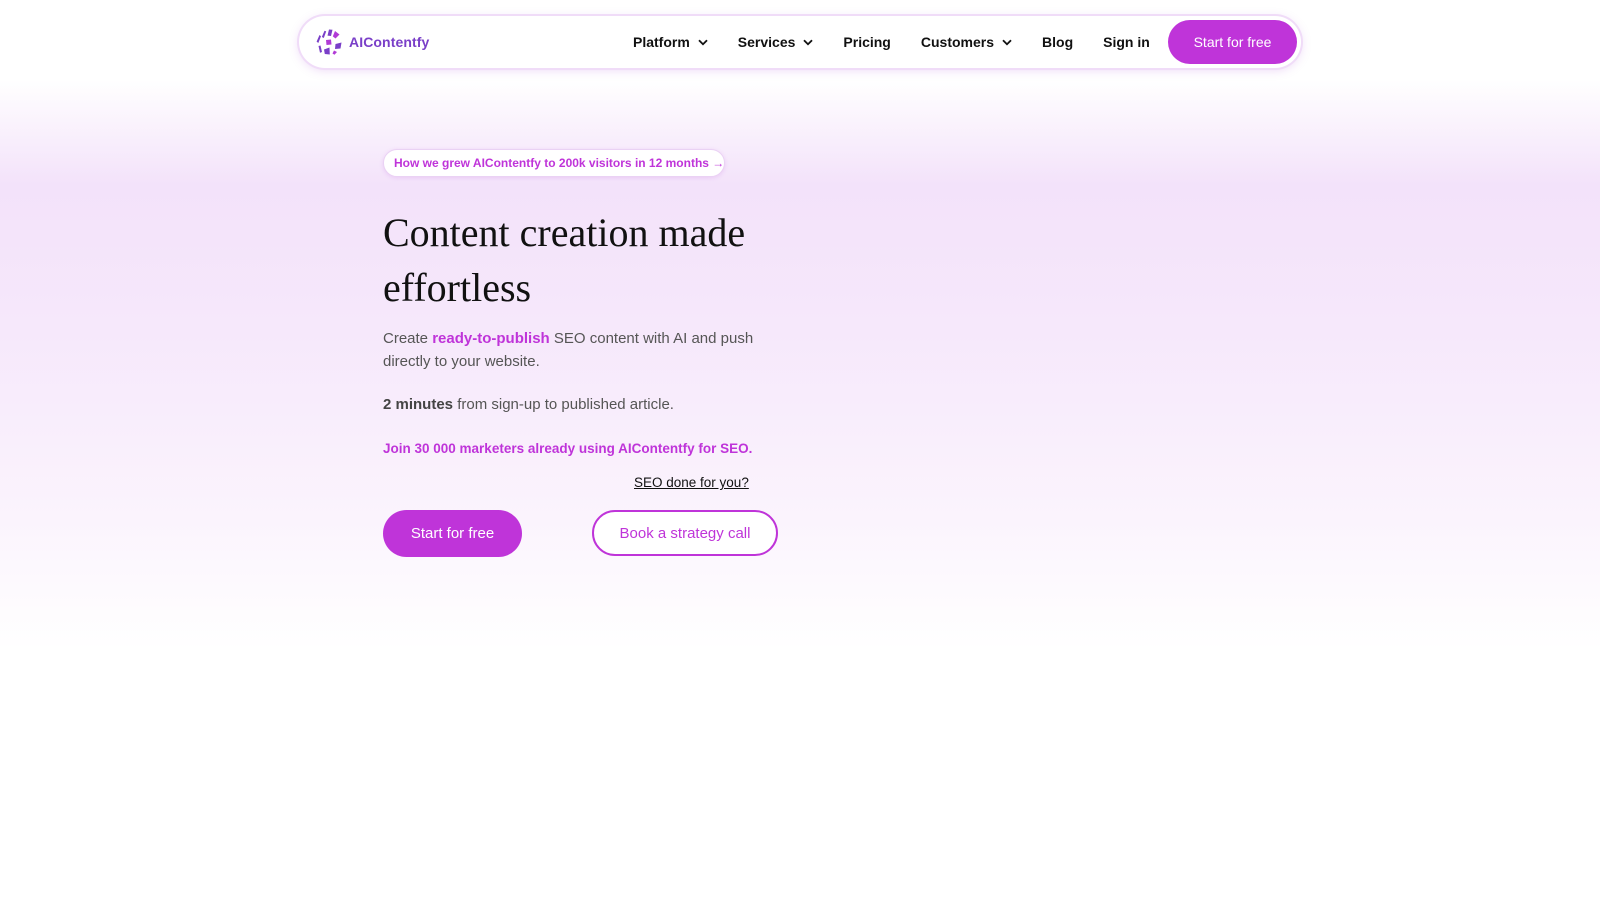 The image size is (1600, 900). What do you see at coordinates (408, 338) in the screenshot?
I see `subtext-before: Create` at bounding box center [408, 338].